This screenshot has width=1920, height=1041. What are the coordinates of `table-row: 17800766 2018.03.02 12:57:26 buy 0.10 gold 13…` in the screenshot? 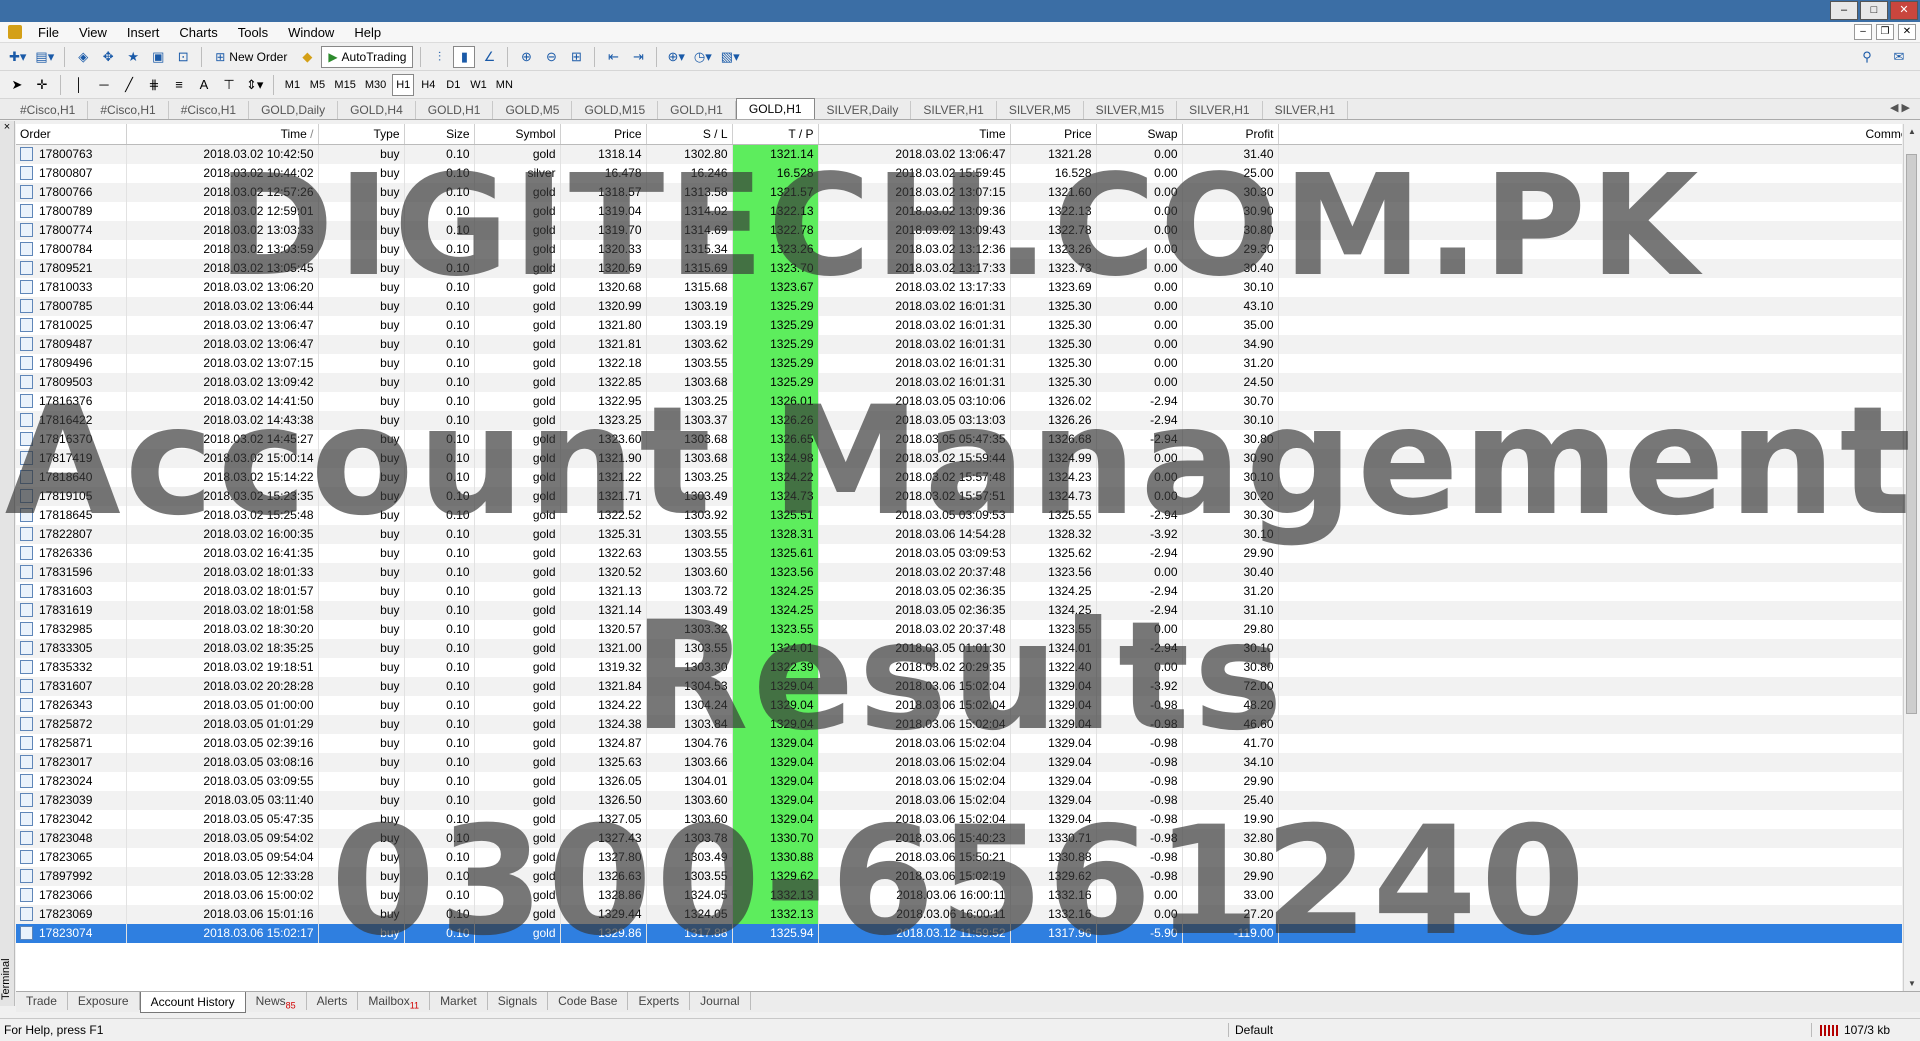 It's located at (959, 192).